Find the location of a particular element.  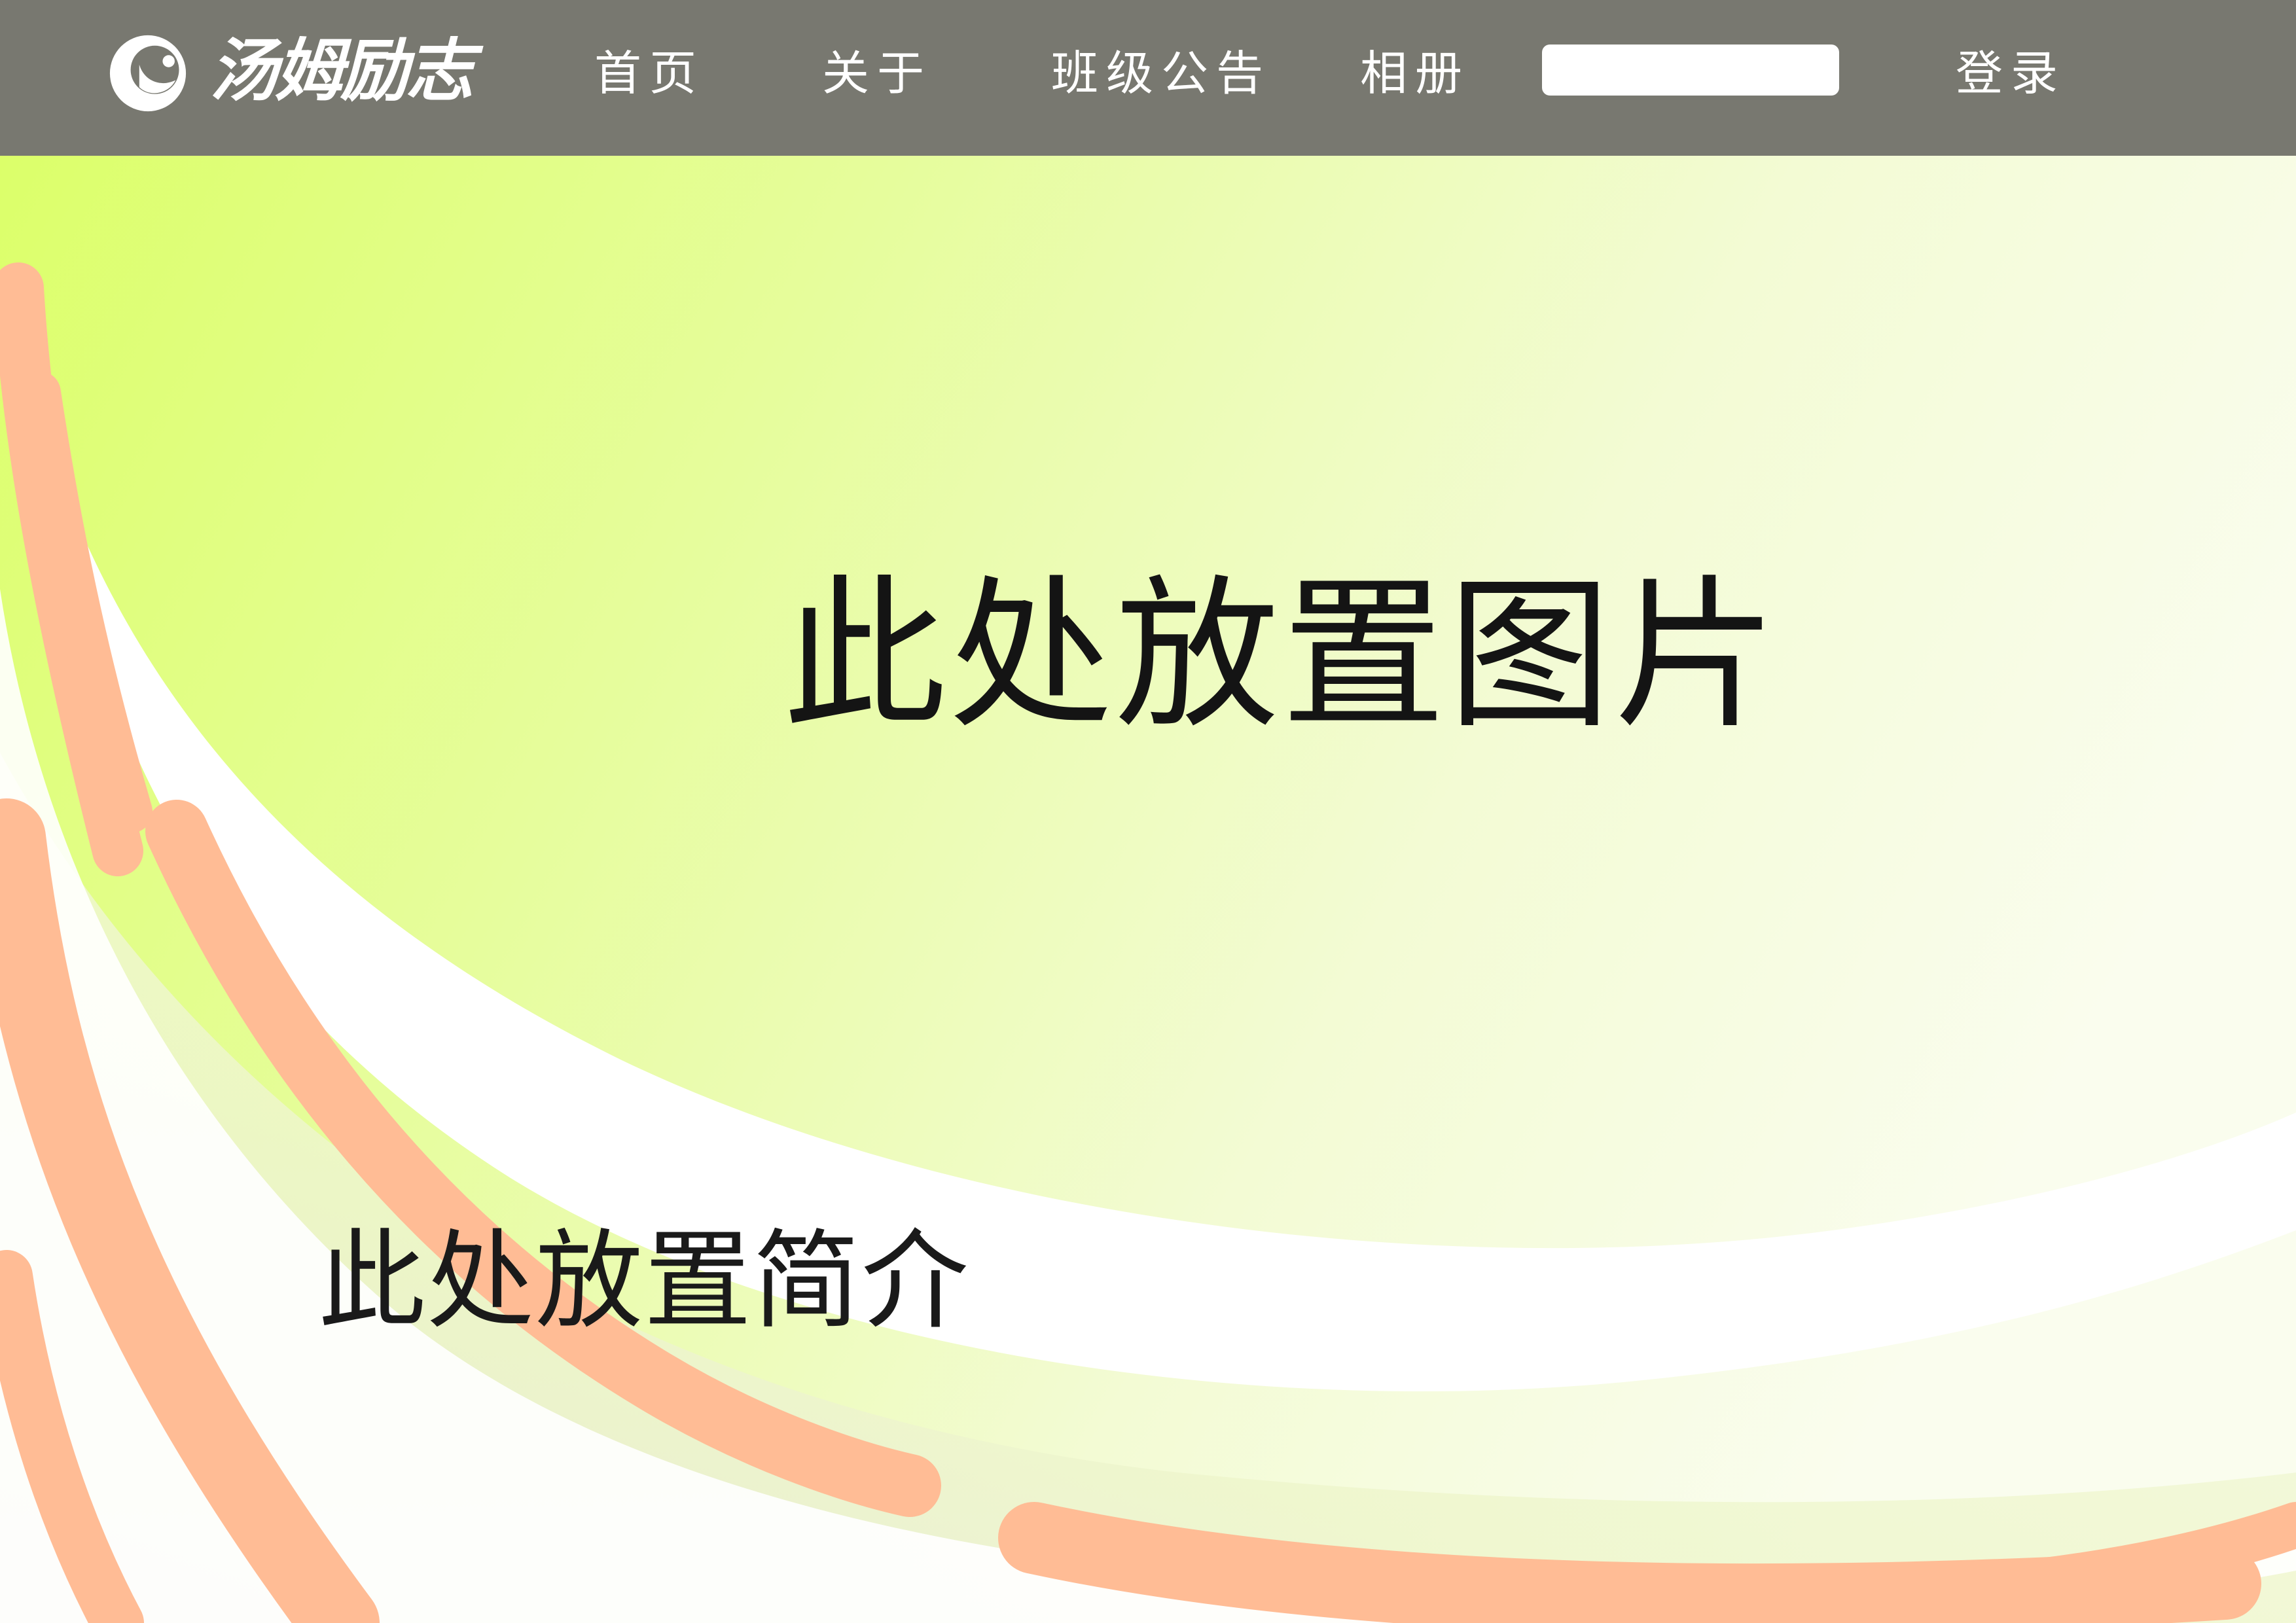

top-navbar: 汤姆励志 首页 关于 班级公告 相册 登录 is located at coordinates (1148, 78).